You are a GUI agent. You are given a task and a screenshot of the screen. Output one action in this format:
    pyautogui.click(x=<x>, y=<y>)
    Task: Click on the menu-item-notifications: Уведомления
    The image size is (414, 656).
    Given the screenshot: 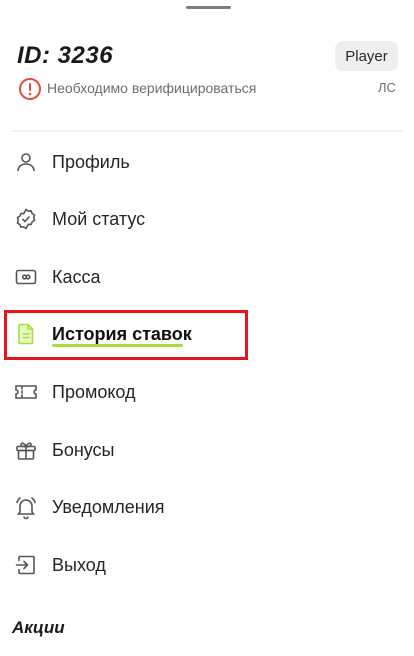 What is the action you would take?
    pyautogui.click(x=207, y=507)
    